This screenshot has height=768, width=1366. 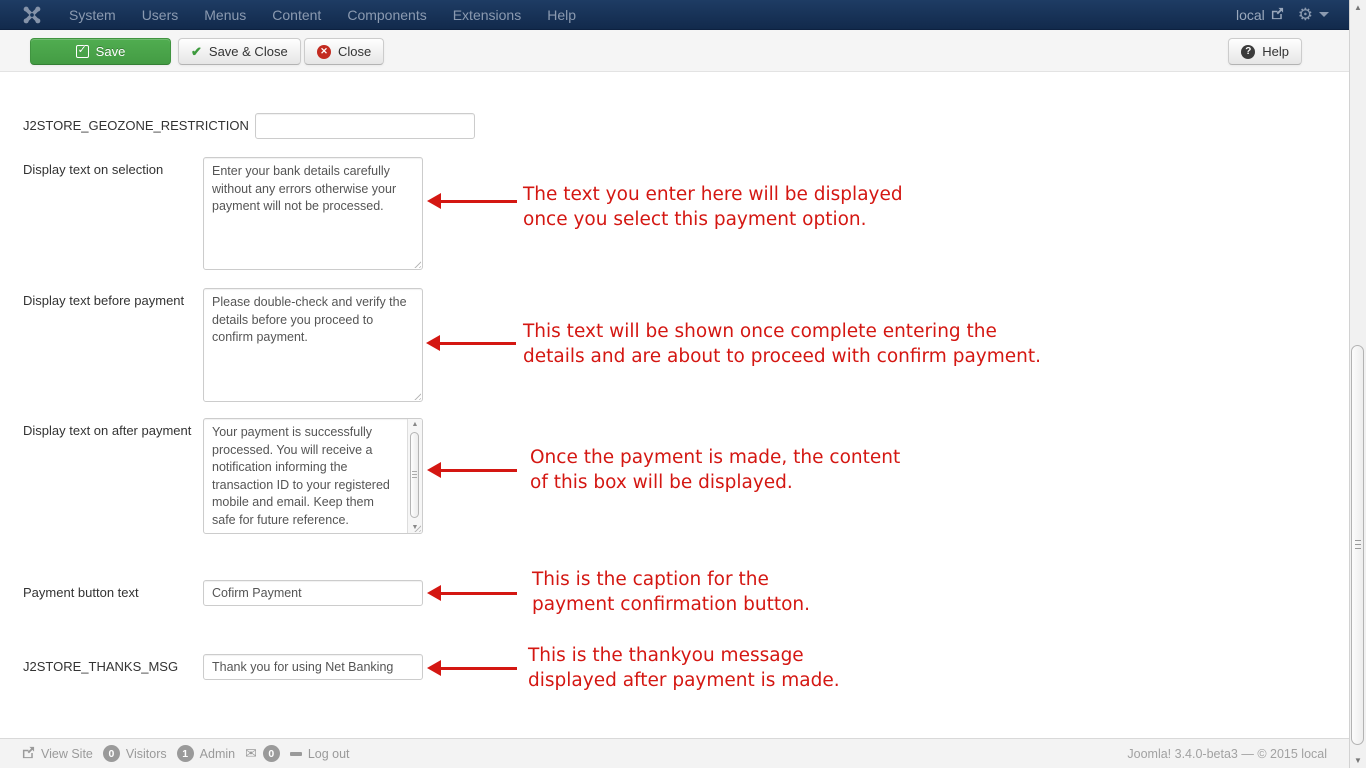 I want to click on form-row-thanks-msg: J2STORE_THANKS_MSG, so click(x=223, y=667).